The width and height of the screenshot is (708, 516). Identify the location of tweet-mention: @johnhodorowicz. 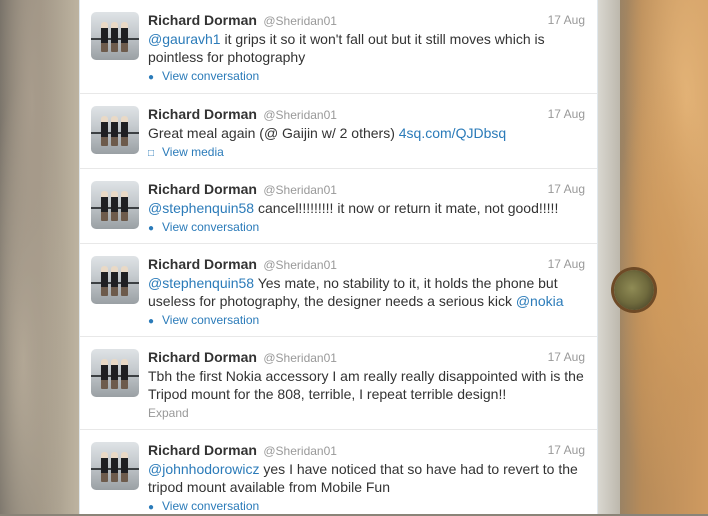
(204, 469).